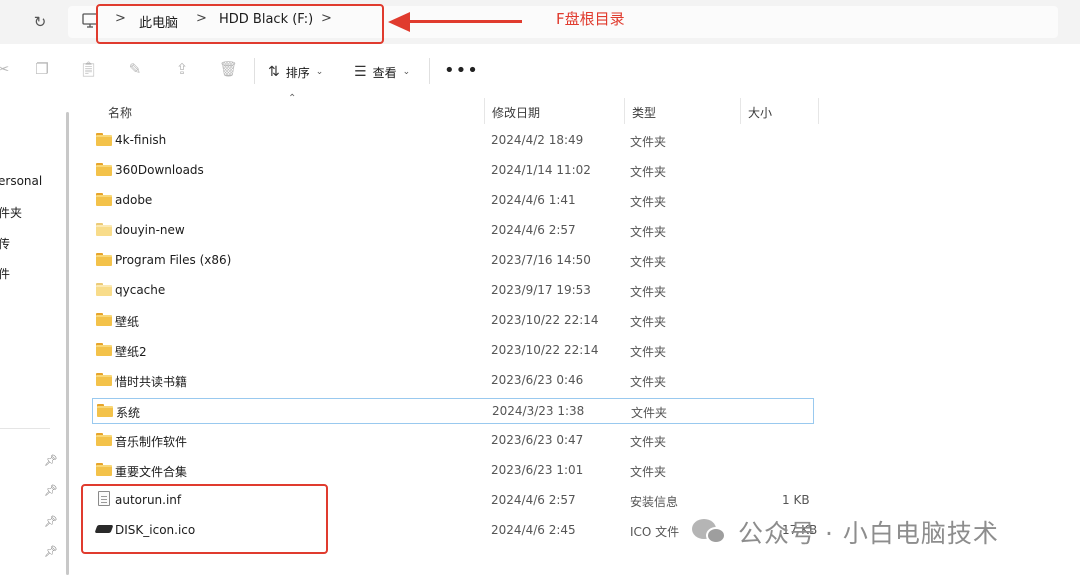  I want to click on annotation-box-files, so click(204, 519).